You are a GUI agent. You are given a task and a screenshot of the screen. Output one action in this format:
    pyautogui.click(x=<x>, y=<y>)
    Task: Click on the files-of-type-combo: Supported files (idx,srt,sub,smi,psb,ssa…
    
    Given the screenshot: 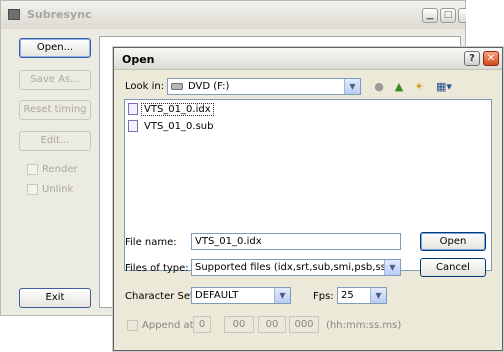 What is the action you would take?
    pyautogui.click(x=296, y=267)
    